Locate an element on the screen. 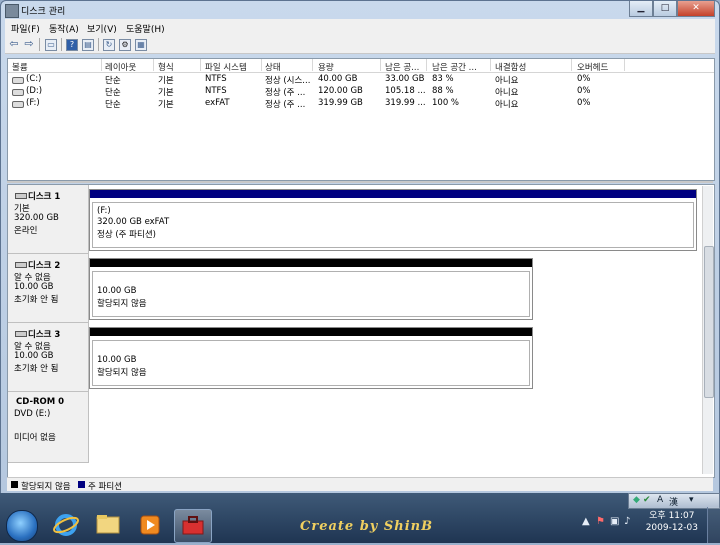 Image resolution: width=720 pixels, height=545 pixels. taskbar-disk-management is located at coordinates (193, 526).